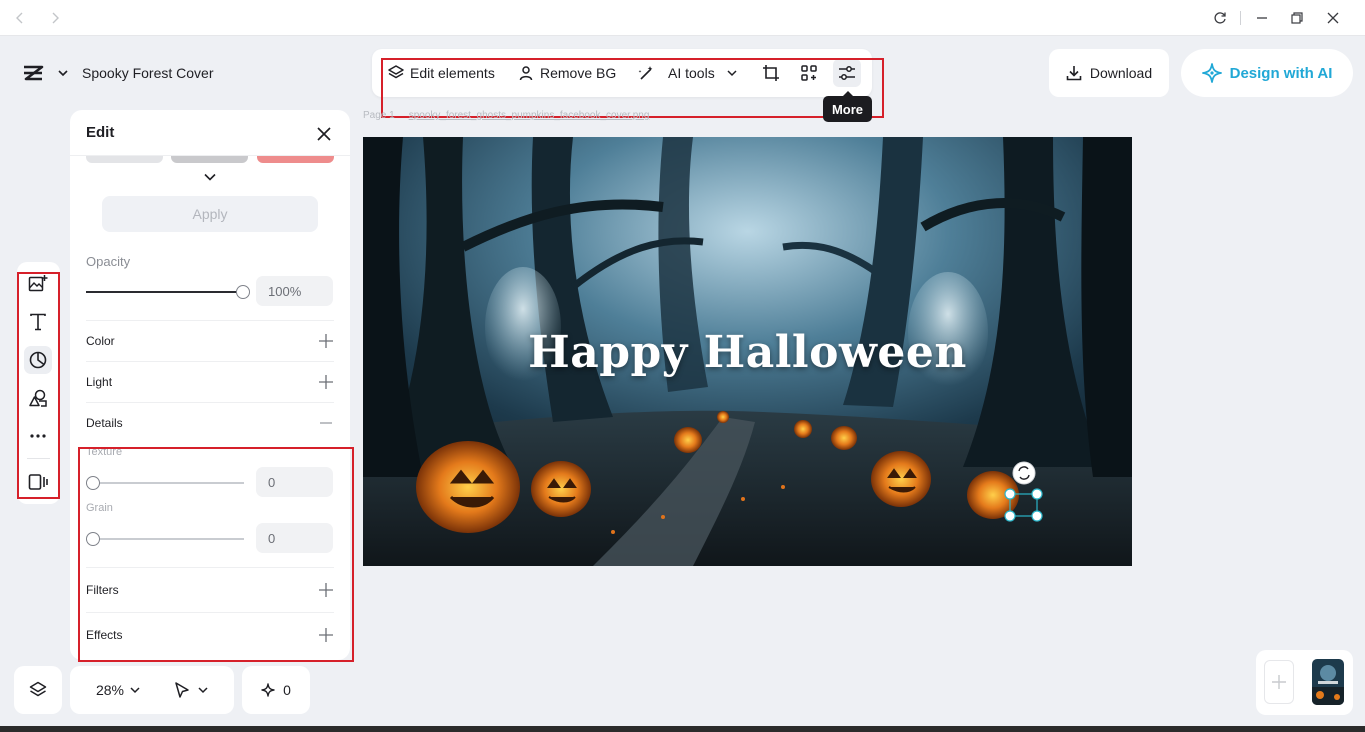 The image size is (1365, 732). Describe the element at coordinates (1211, 73) in the screenshot. I see `ai-sparkle-icon` at that location.